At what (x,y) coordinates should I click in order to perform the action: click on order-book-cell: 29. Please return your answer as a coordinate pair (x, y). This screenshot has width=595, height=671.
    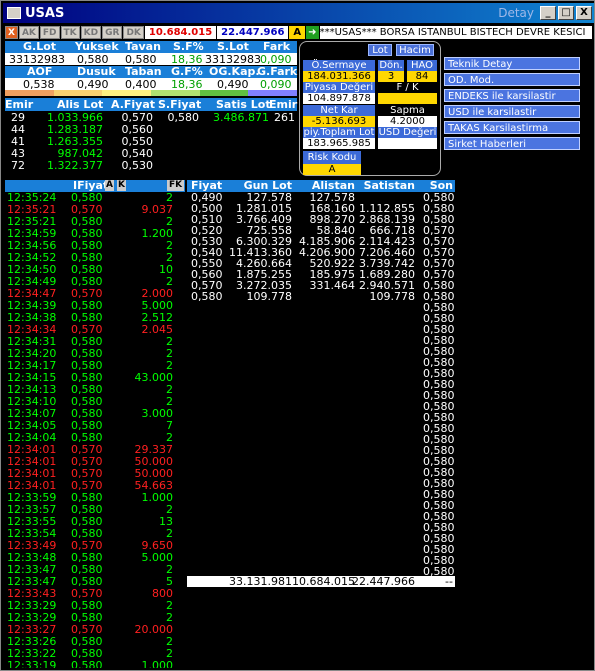
    Looking at the image, I should click on (18, 117).